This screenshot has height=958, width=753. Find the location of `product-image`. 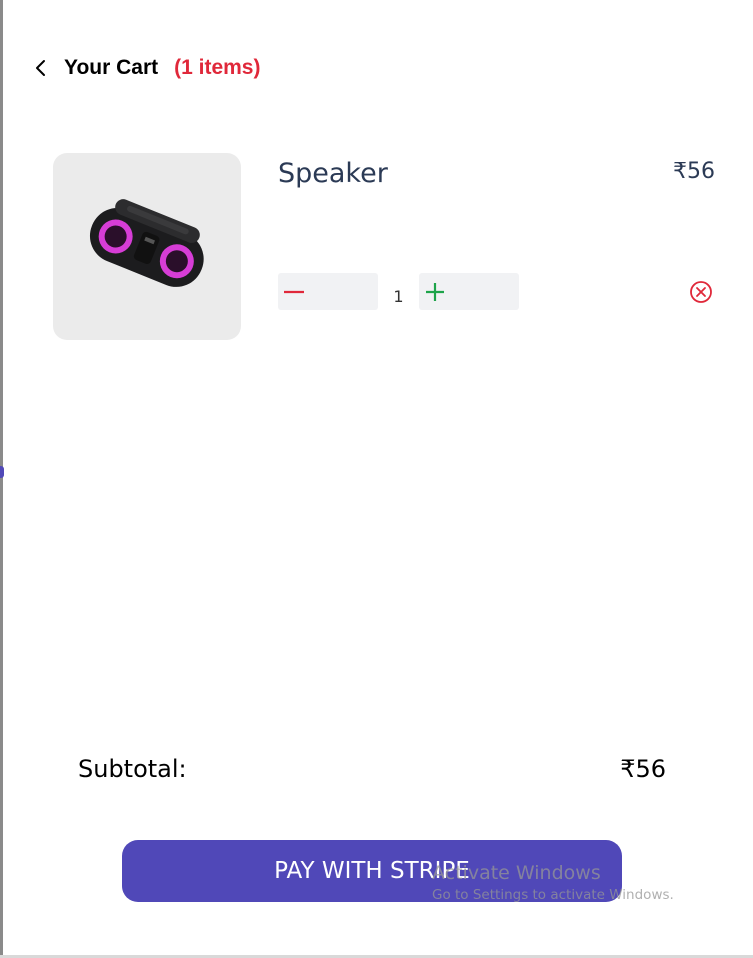

product-image is located at coordinates (147, 246).